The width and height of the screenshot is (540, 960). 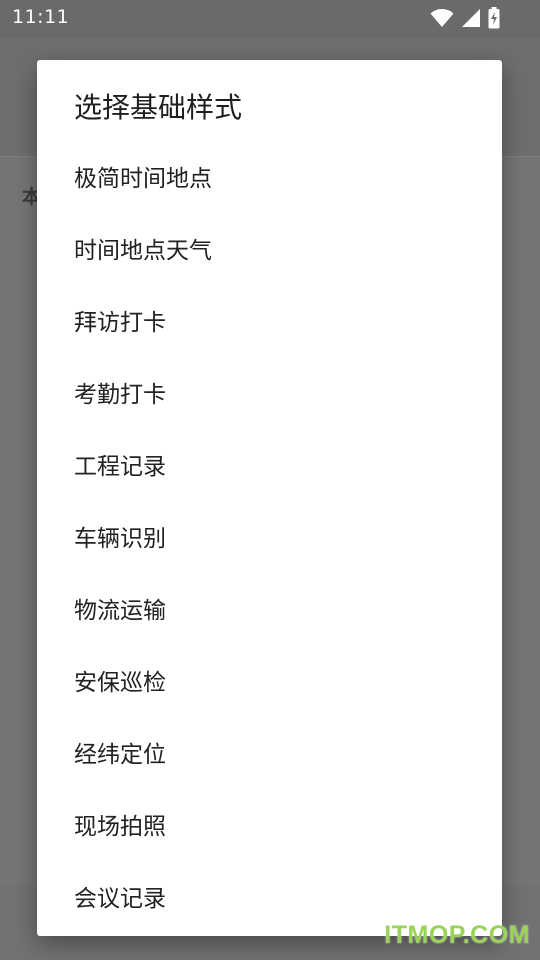 What do you see at coordinates (269, 464) in the screenshot?
I see `option-engineering-record: 工程记录` at bounding box center [269, 464].